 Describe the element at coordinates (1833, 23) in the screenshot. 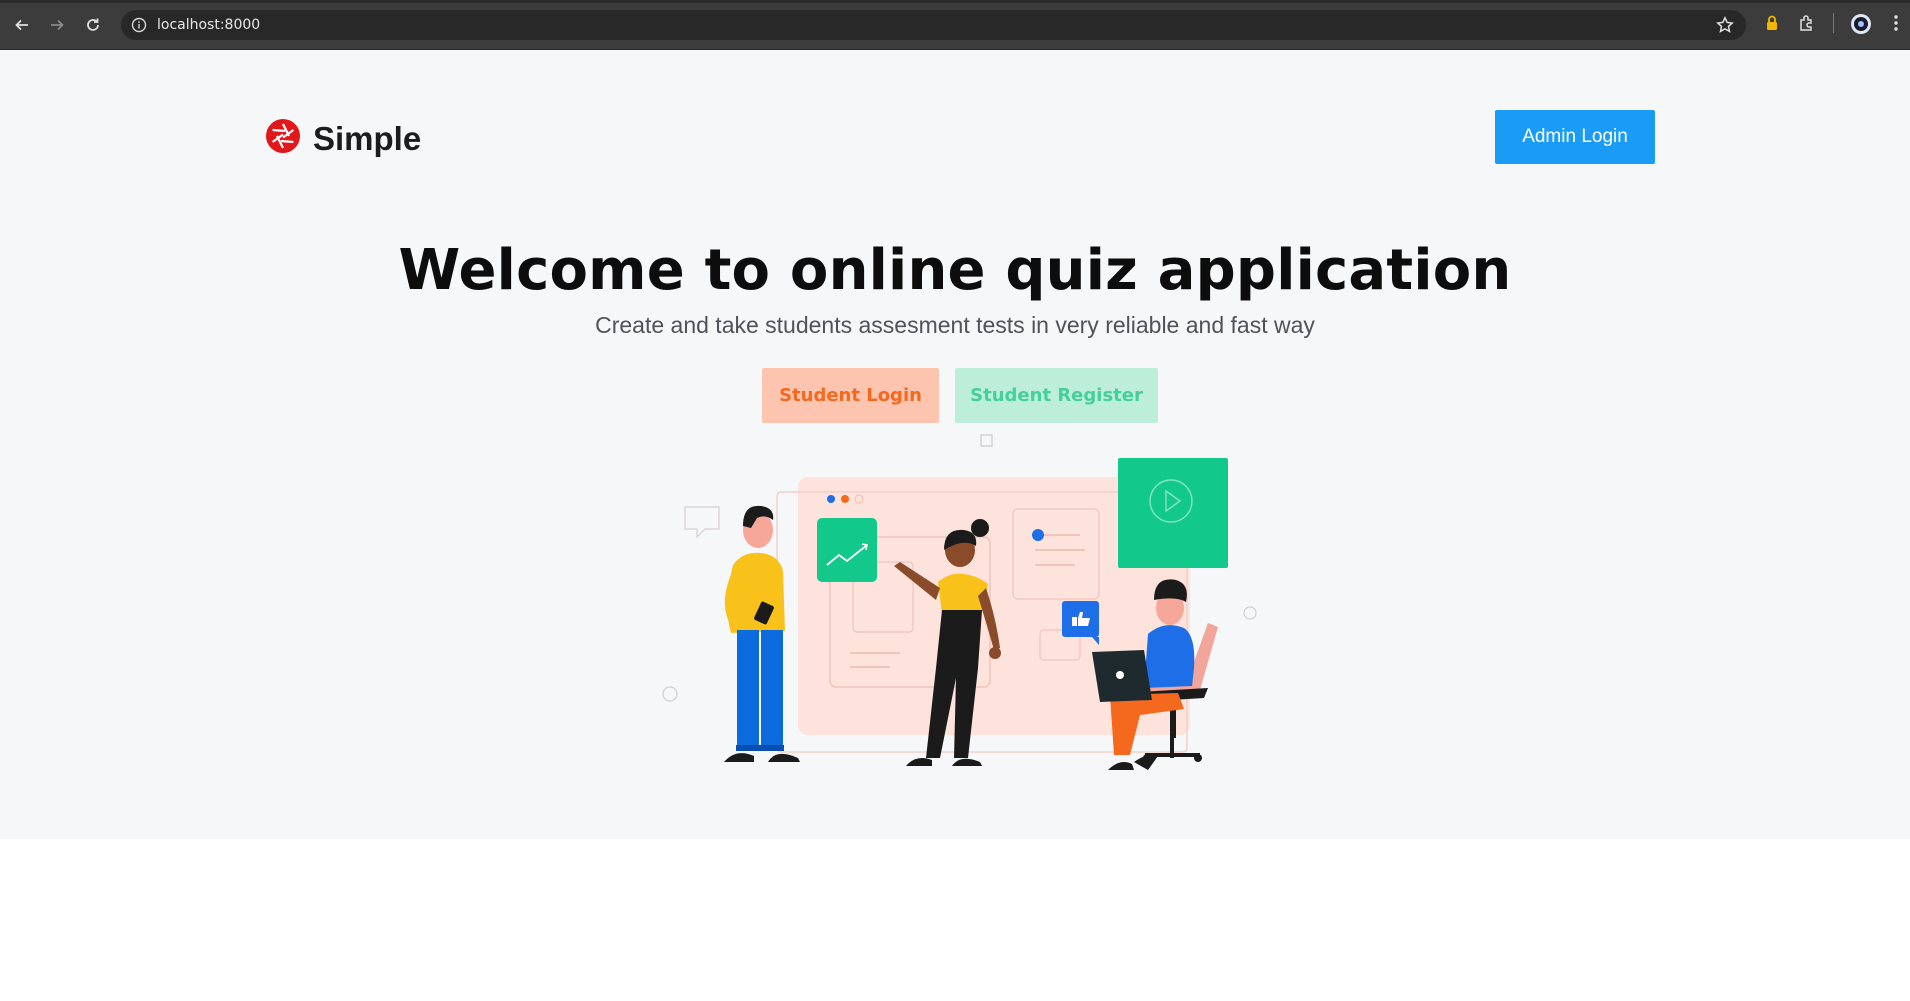

I see `separator` at that location.